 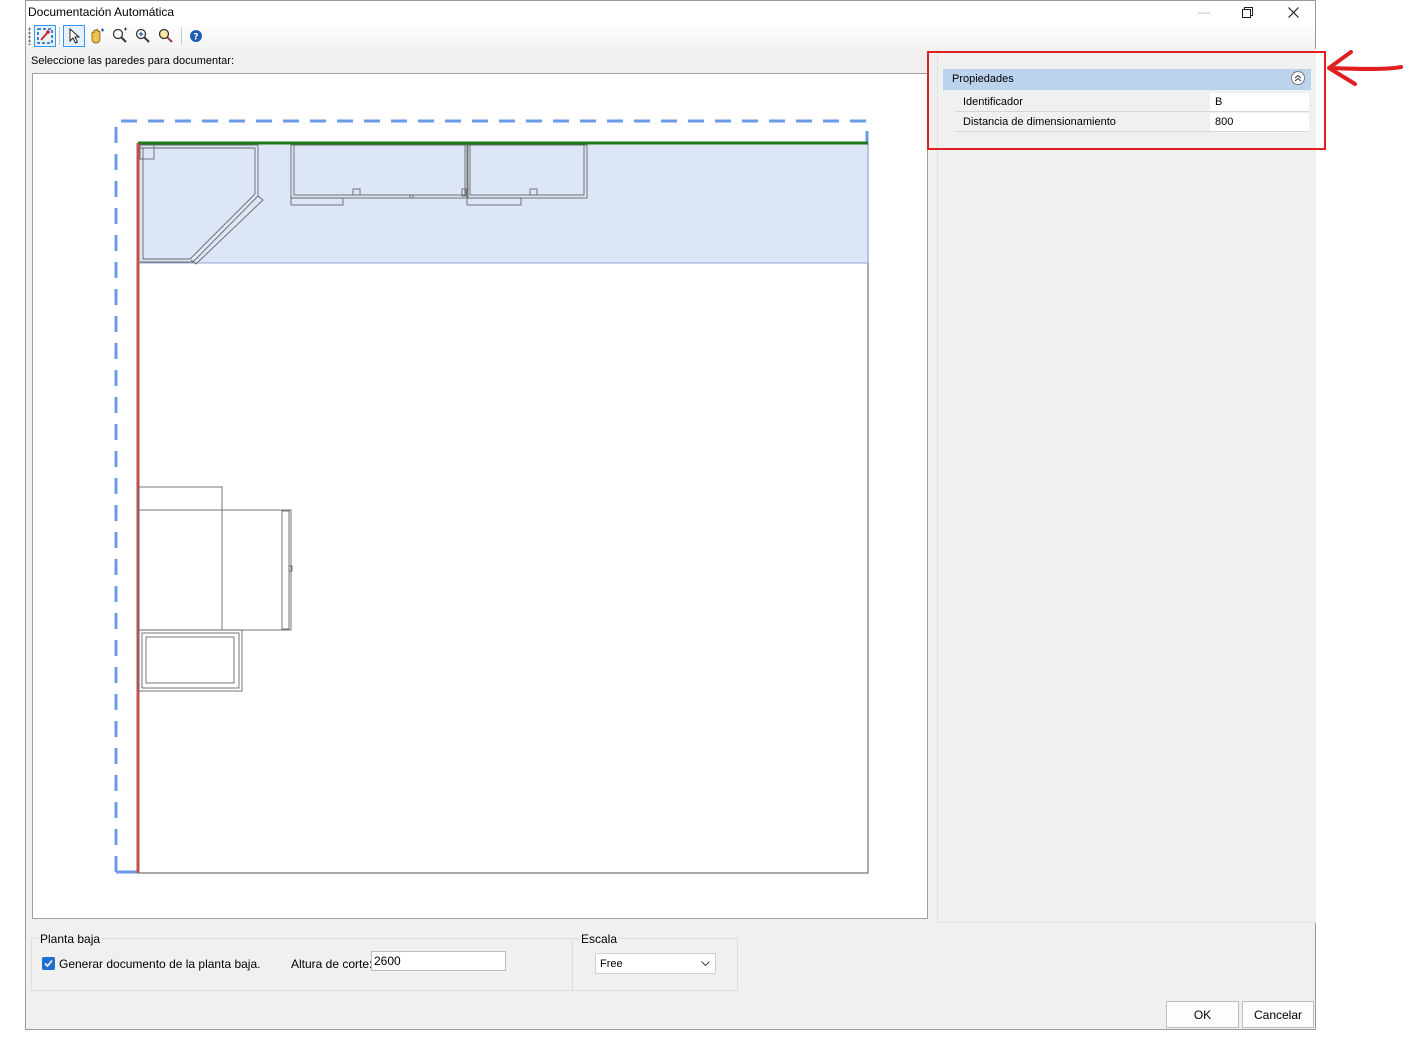 I want to click on scale-select: Free, so click(x=655, y=963).